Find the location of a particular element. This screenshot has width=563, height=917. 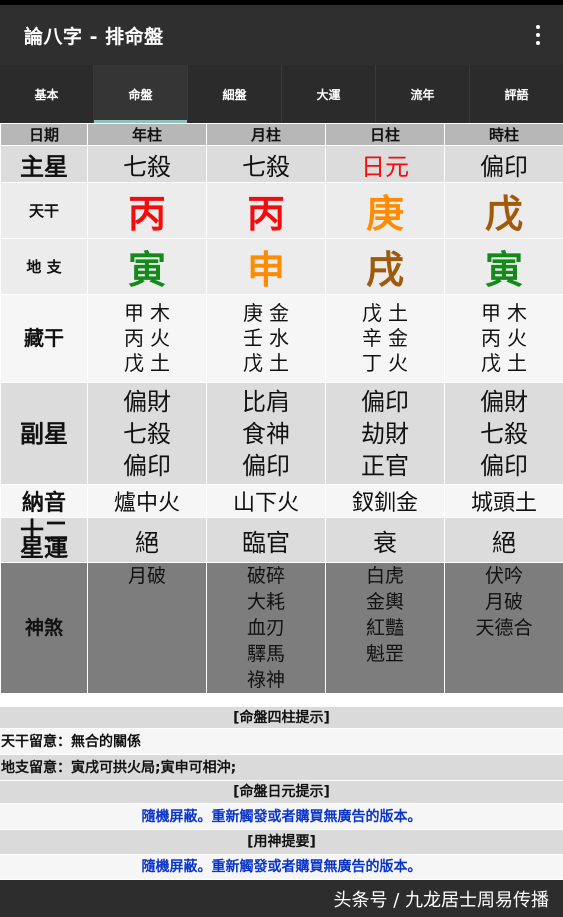

header-hour-pillar: 時柱 is located at coordinates (503, 134).